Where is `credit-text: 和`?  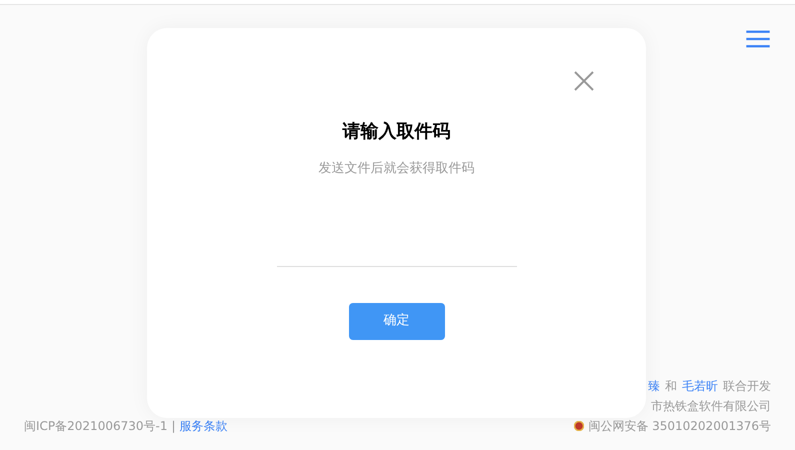
credit-text: 和 is located at coordinates (671, 386).